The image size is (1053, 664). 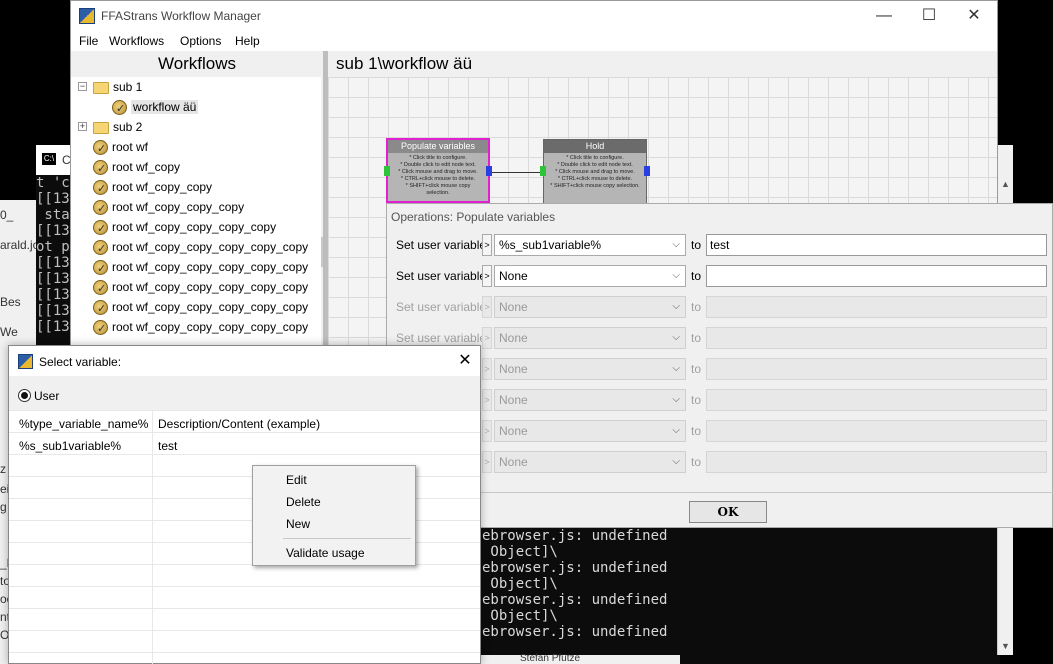 I want to click on tree-item-workflow: root wf_copy_copy, so click(x=152, y=188).